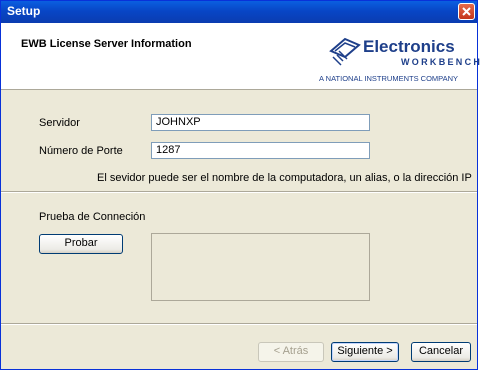 The width and height of the screenshot is (485, 374). What do you see at coordinates (92, 217) in the screenshot?
I see `test-section-label: Prueba de Conneción` at bounding box center [92, 217].